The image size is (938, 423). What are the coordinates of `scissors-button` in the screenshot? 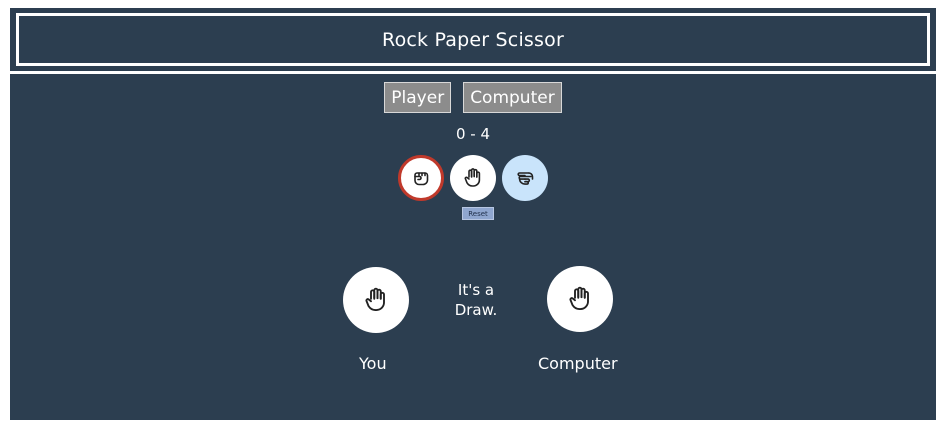 It's located at (525, 178).